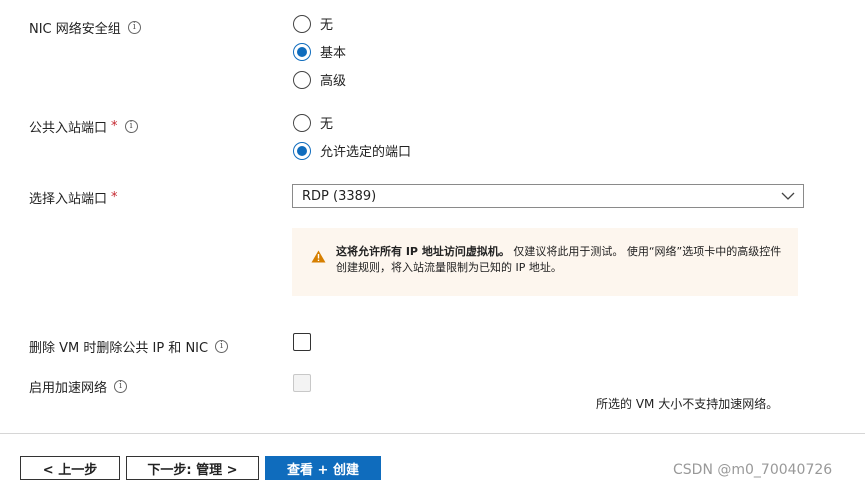 The height and width of the screenshot is (490, 865). I want to click on public-inbound-ports-label: 公共入站端口 * i, so click(83, 126).